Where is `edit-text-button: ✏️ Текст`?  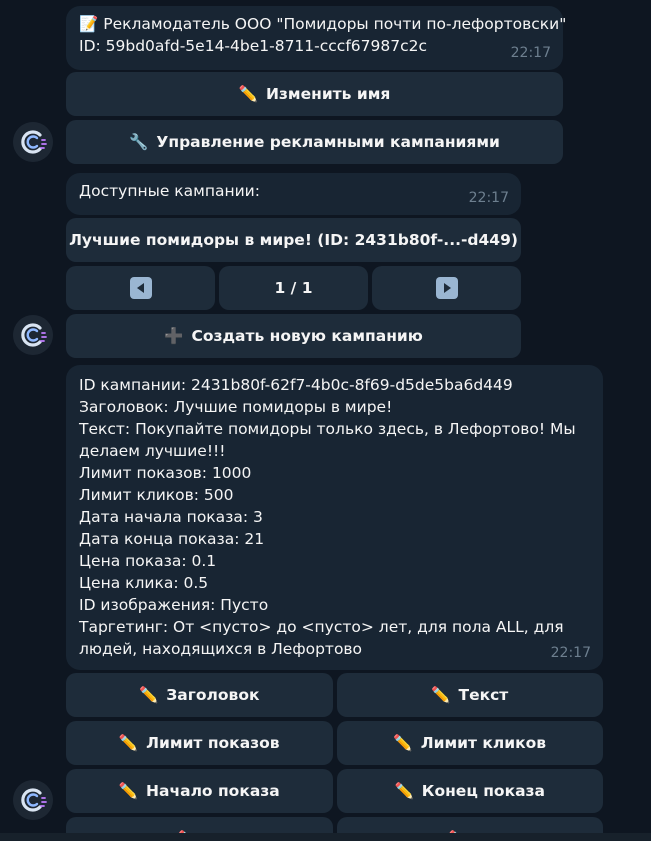
edit-text-button: ✏️ Текст is located at coordinates (469, 695).